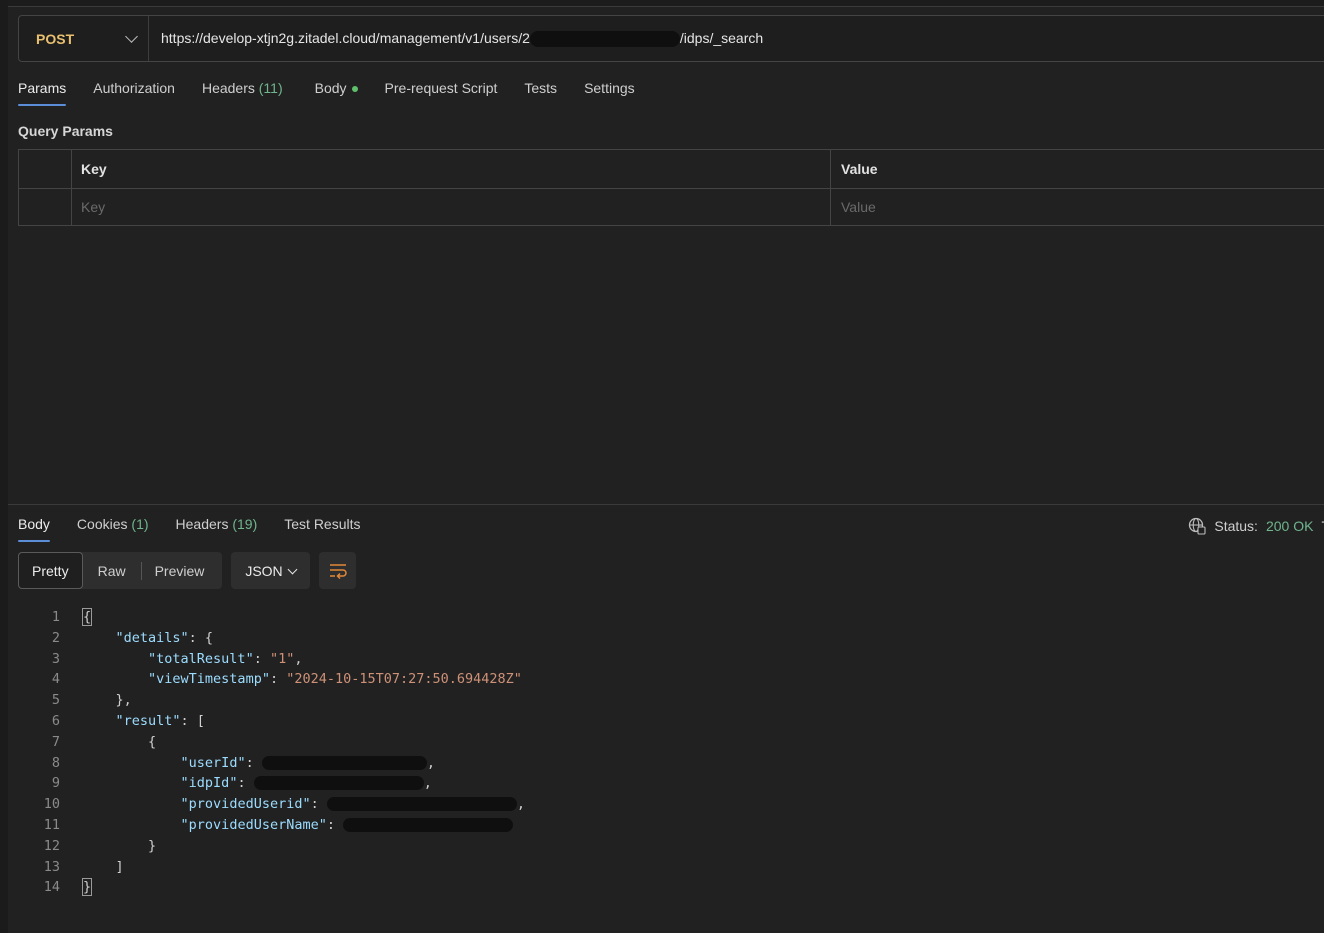 The height and width of the screenshot is (933, 1324). What do you see at coordinates (51, 845) in the screenshot?
I see `line-number: 12` at bounding box center [51, 845].